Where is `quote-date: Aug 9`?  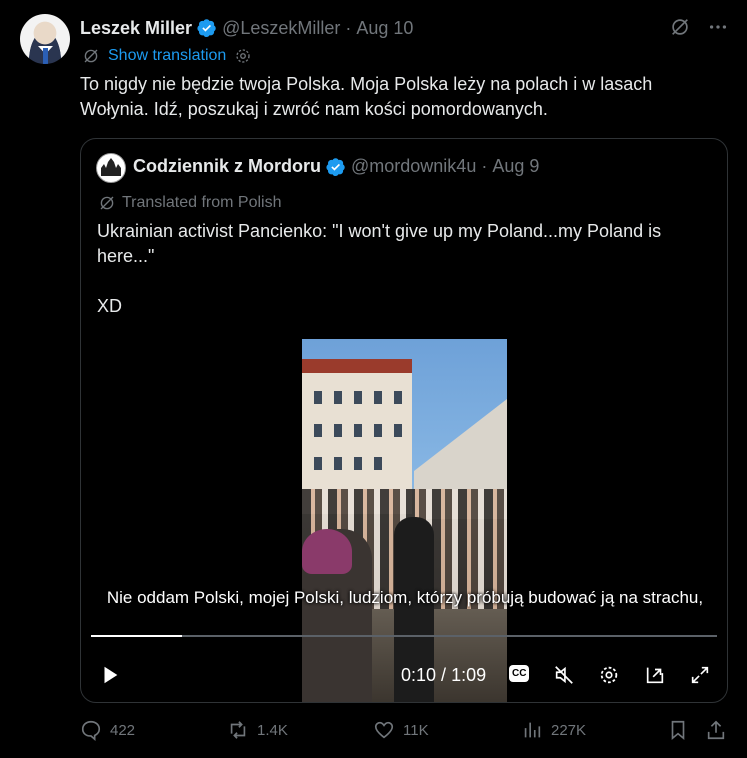
quote-date: Aug 9 is located at coordinates (515, 166).